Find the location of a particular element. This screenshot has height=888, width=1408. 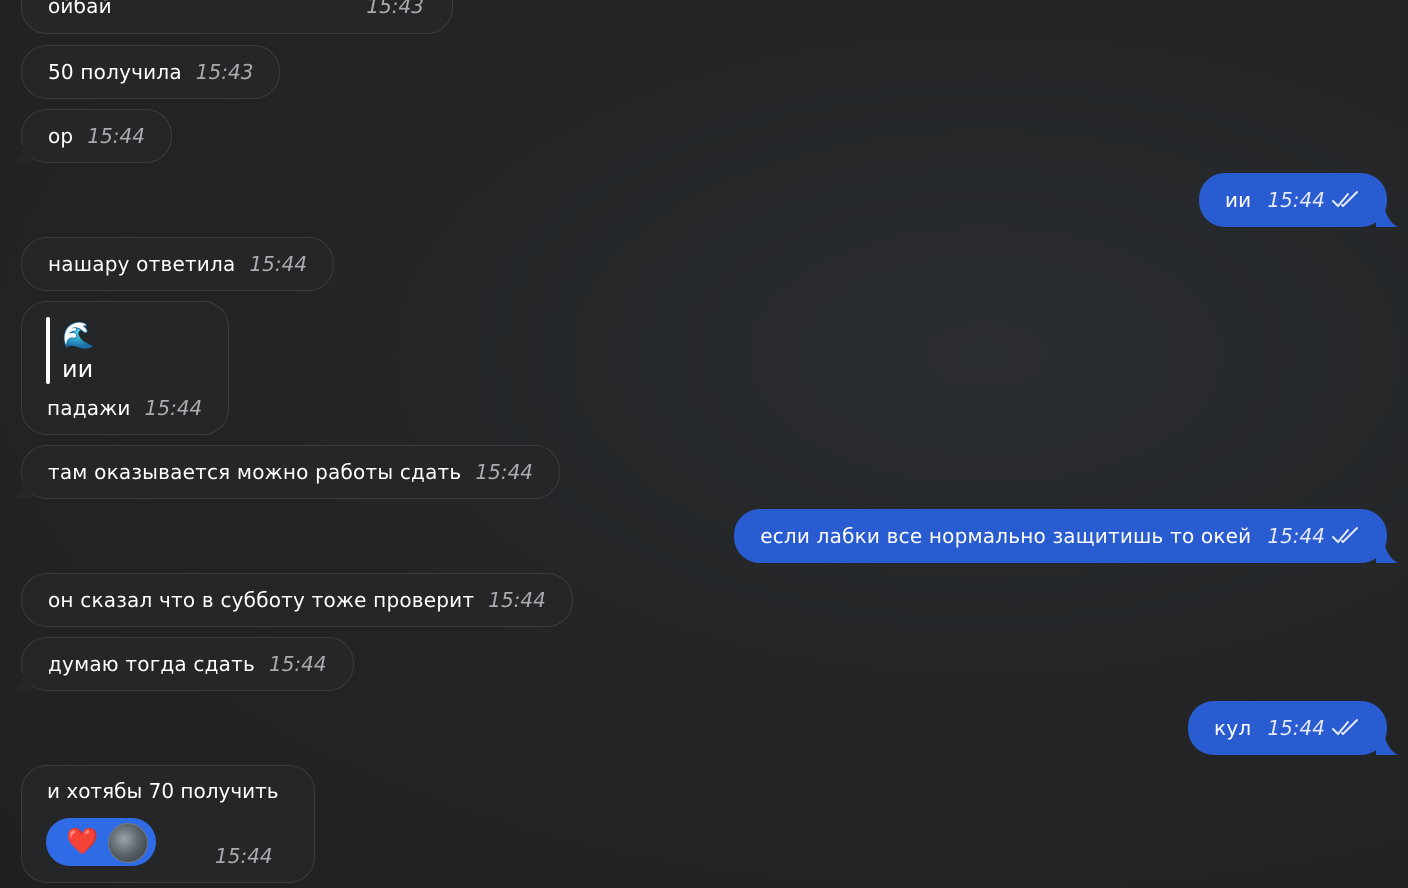

message-outgoing: ии 15:44 is located at coordinates (1292, 200).